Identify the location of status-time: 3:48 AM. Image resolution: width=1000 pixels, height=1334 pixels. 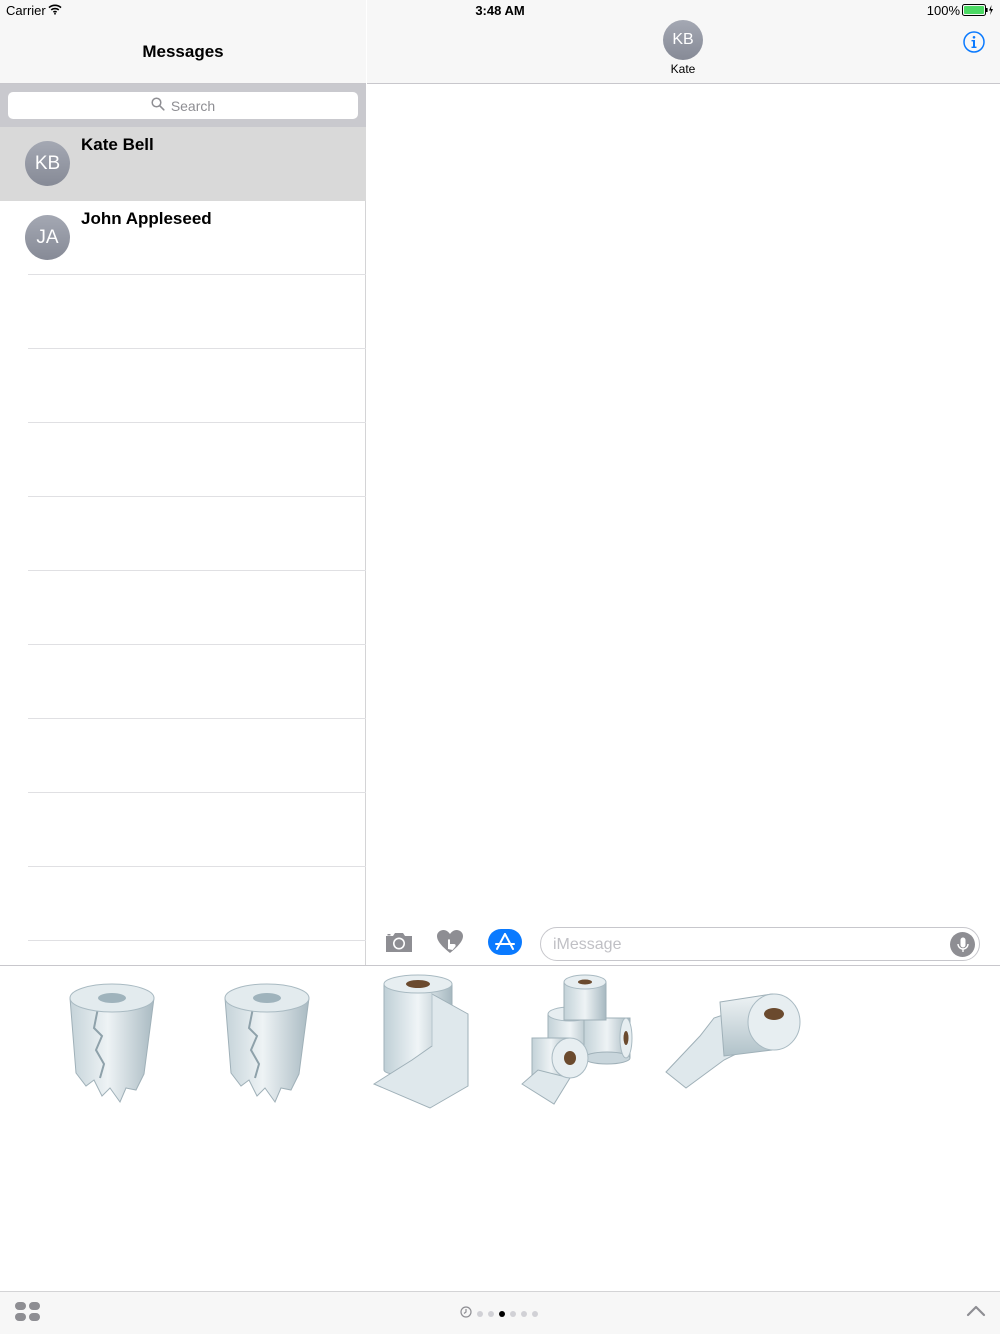
(500, 10).